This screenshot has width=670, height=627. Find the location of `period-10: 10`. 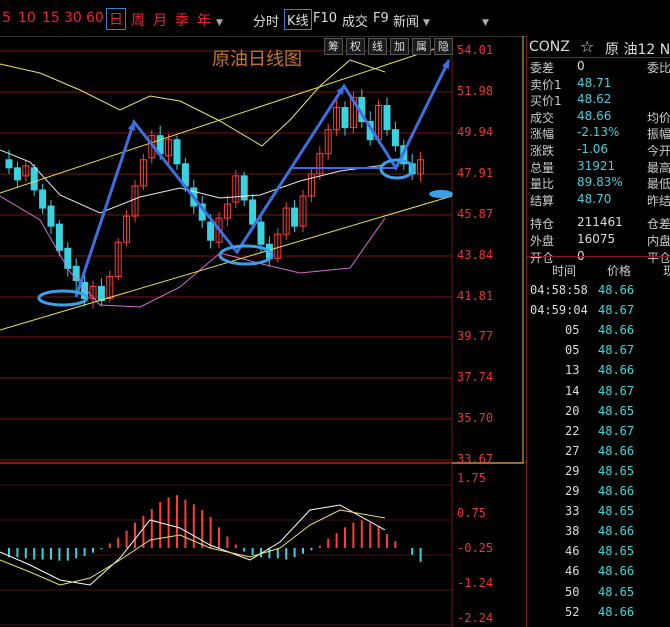

period-10: 10 is located at coordinates (27, 18).